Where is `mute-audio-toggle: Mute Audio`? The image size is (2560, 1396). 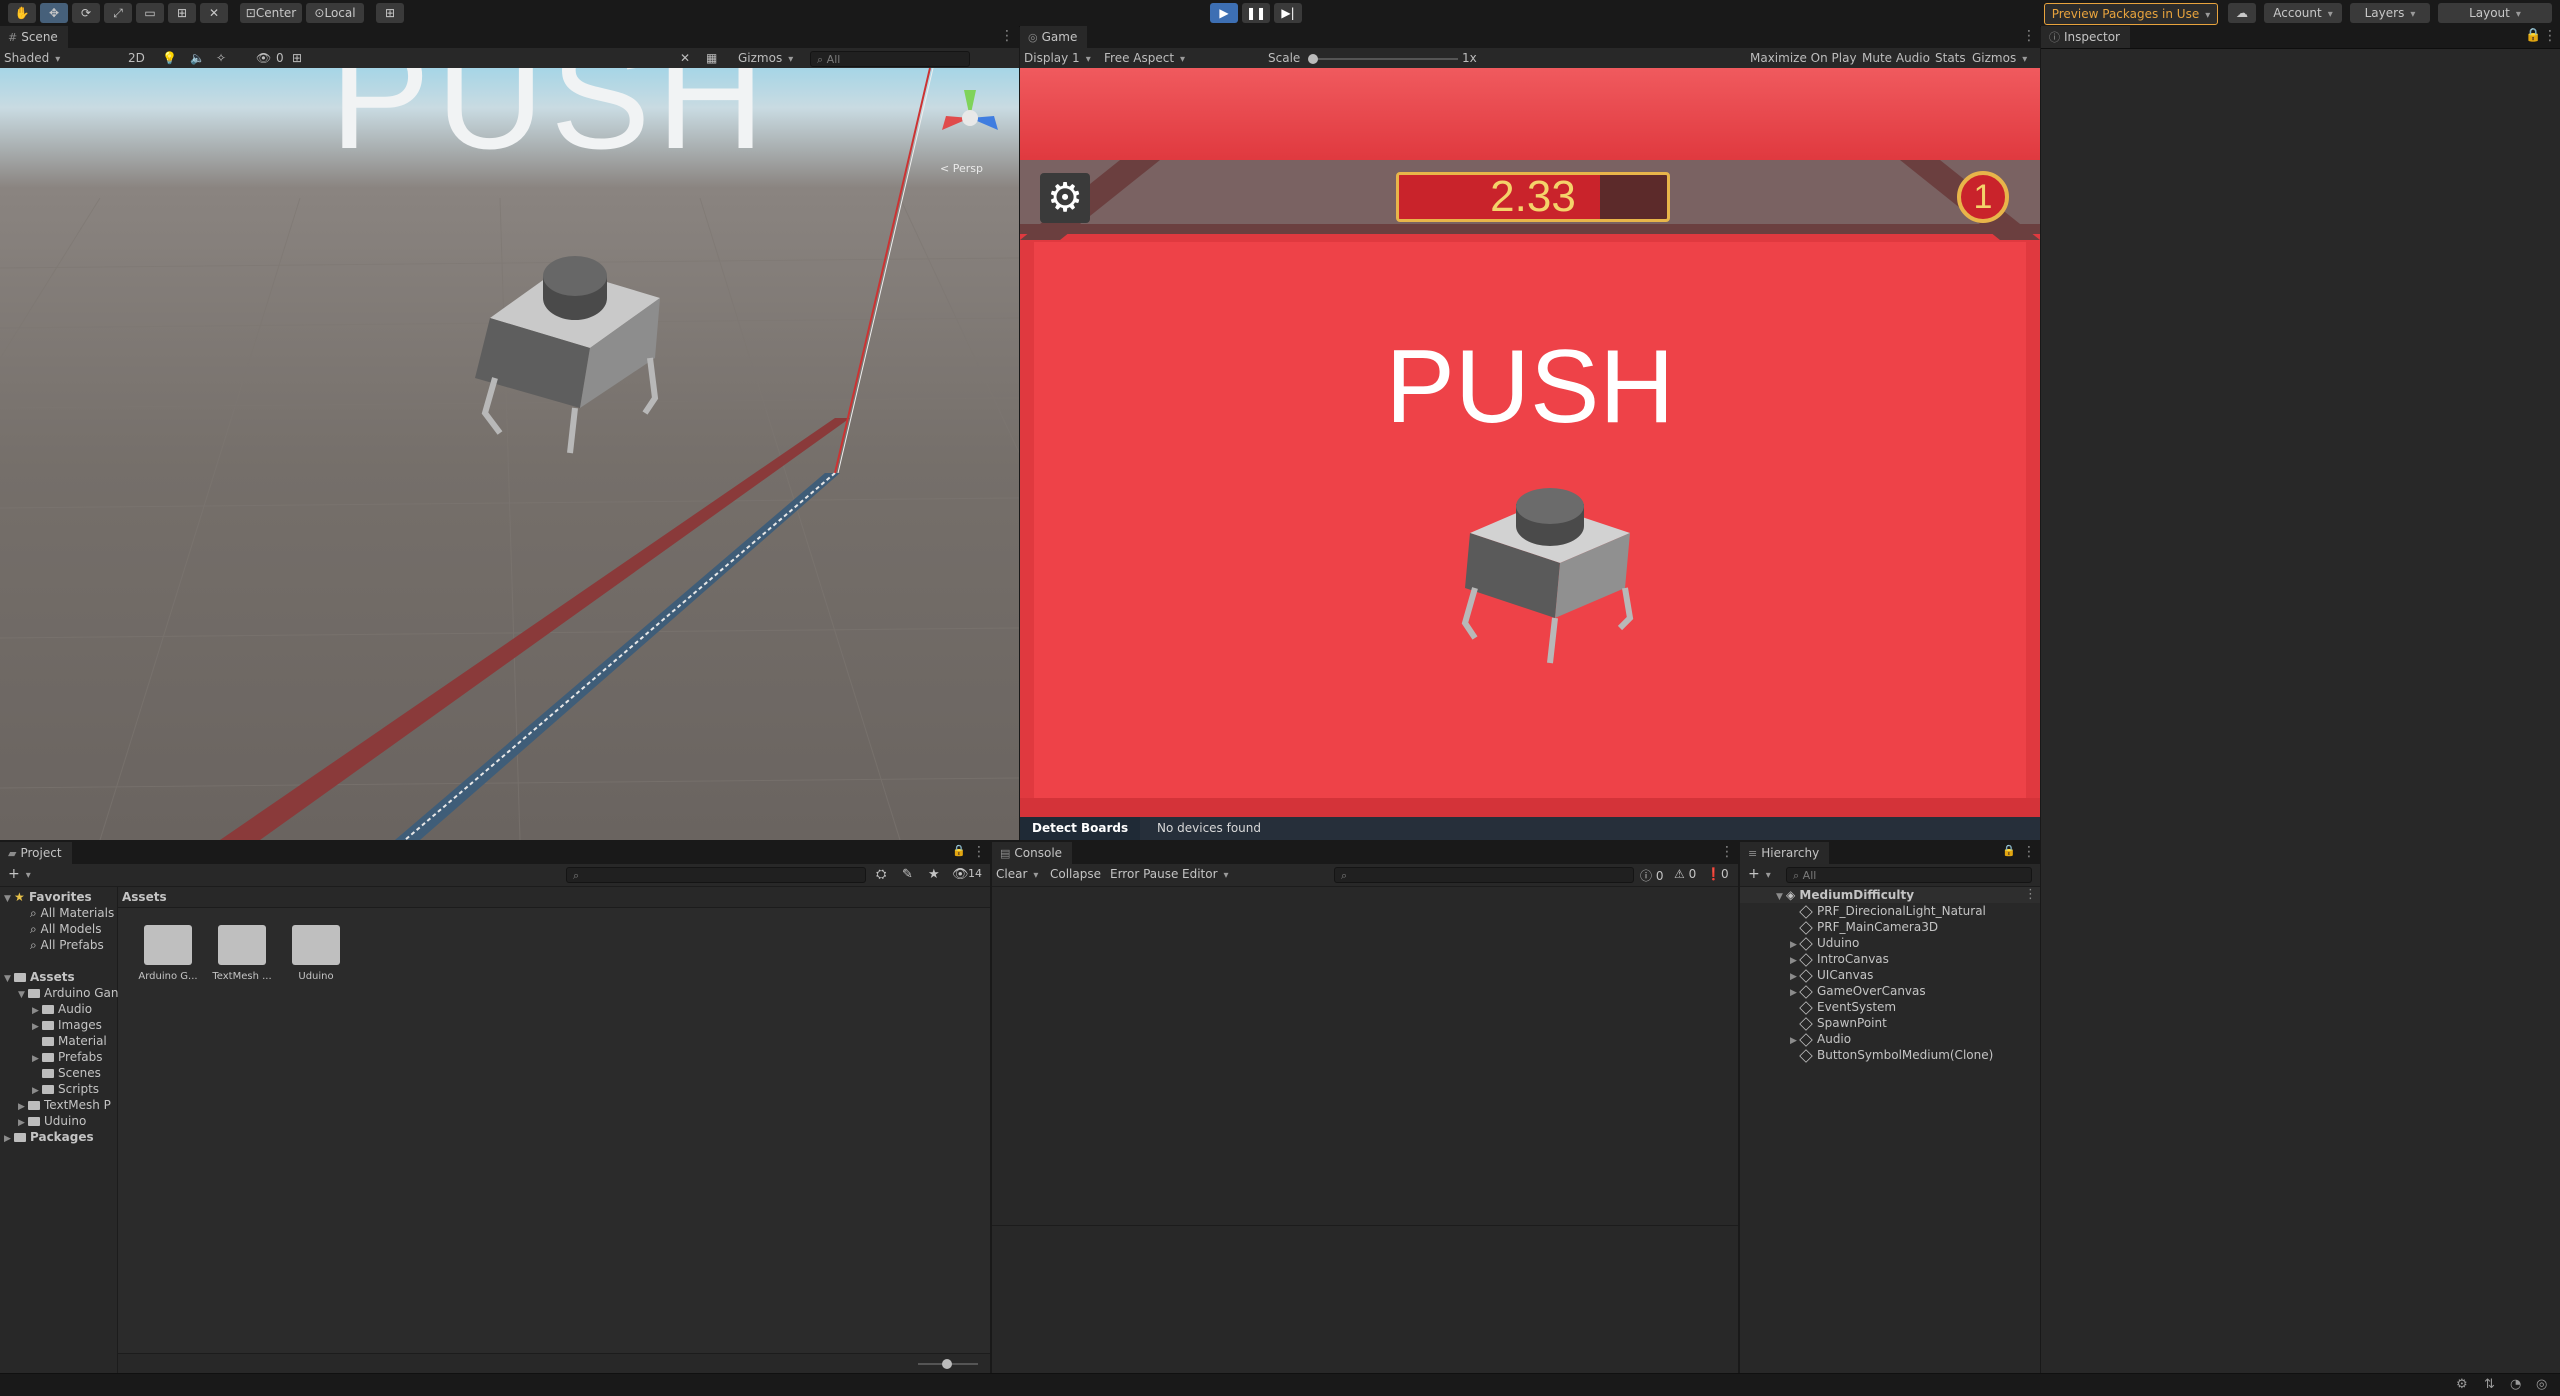
mute-audio-toggle: Mute Audio is located at coordinates (1896, 58).